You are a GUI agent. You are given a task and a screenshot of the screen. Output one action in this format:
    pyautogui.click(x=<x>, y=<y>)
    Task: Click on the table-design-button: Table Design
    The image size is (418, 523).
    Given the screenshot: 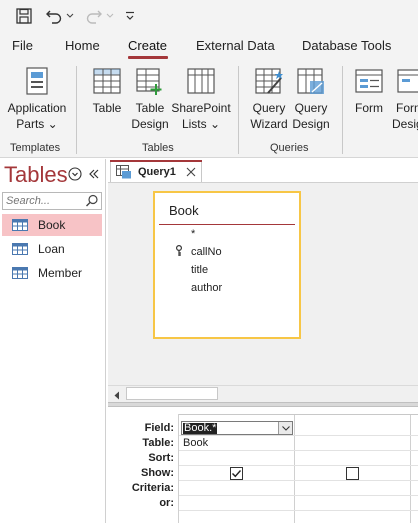 What is the action you would take?
    pyautogui.click(x=150, y=99)
    